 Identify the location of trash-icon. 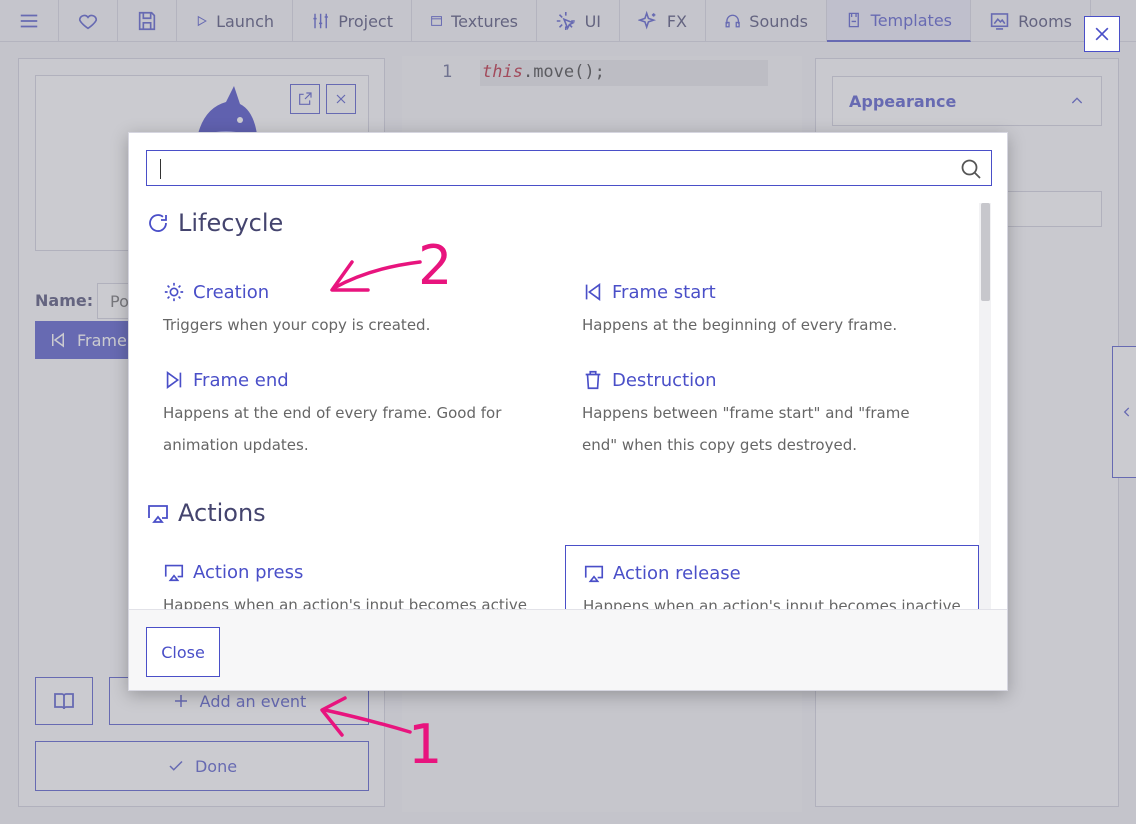
(593, 380).